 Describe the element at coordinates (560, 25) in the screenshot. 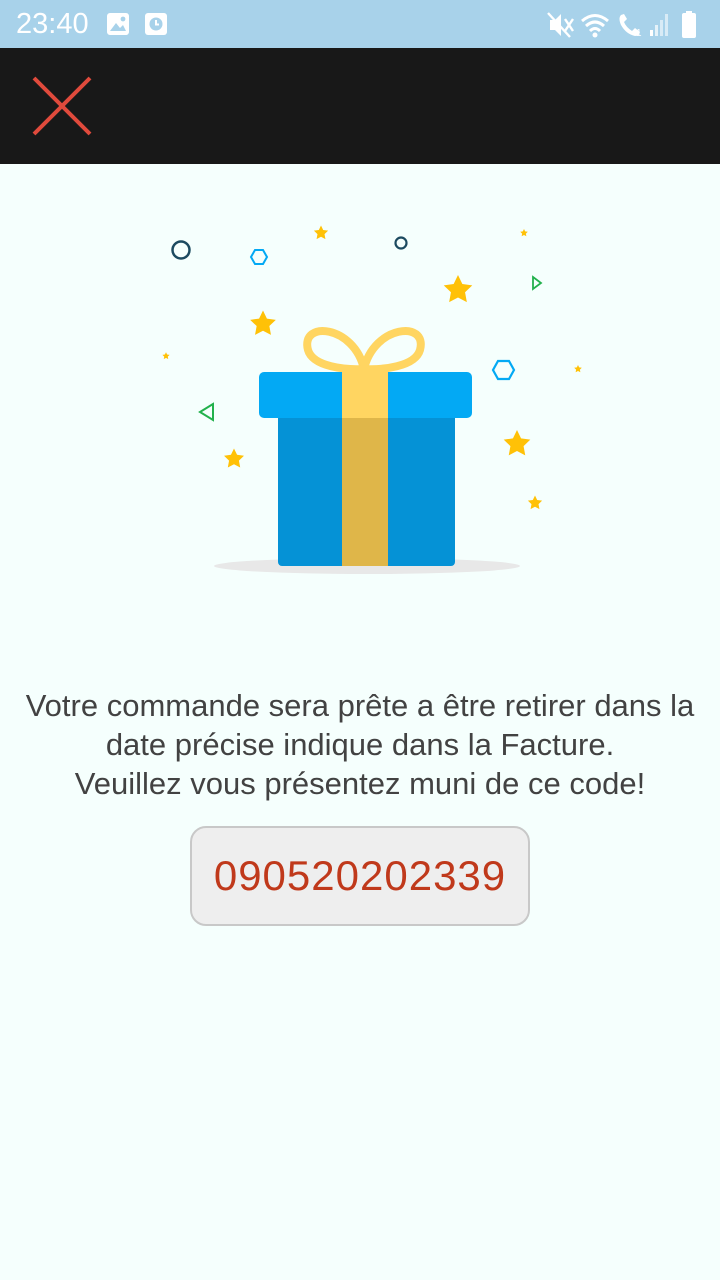

I see `mute-icon` at that location.